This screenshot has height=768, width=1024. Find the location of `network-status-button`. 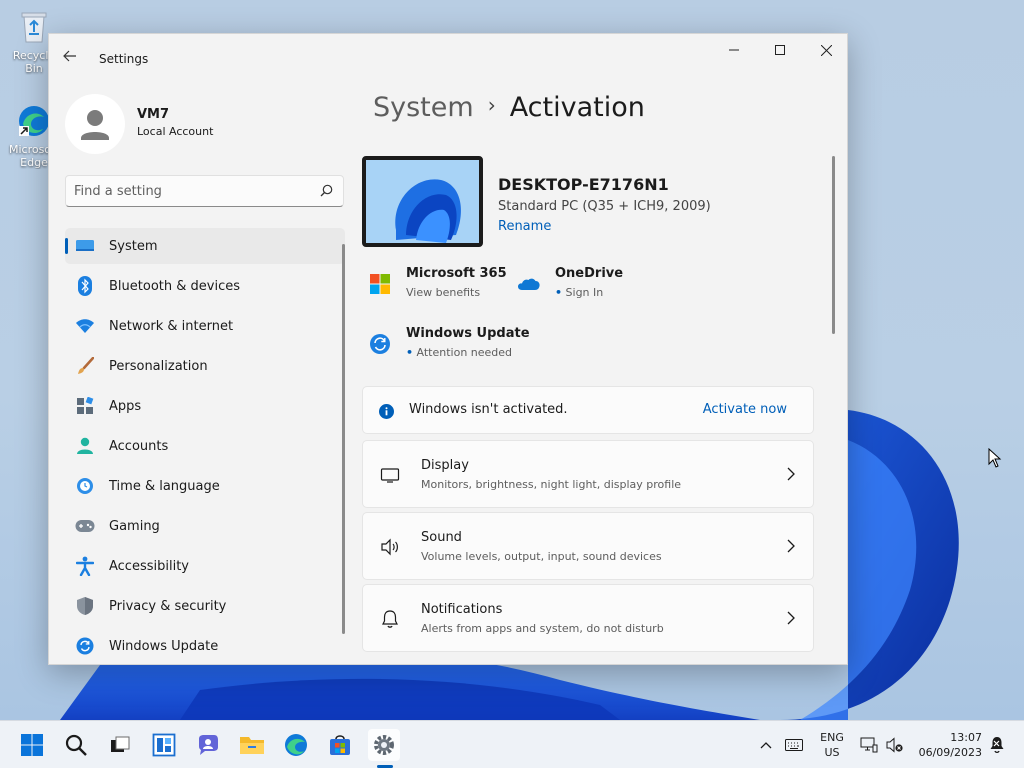

network-status-button is located at coordinates (869, 745).